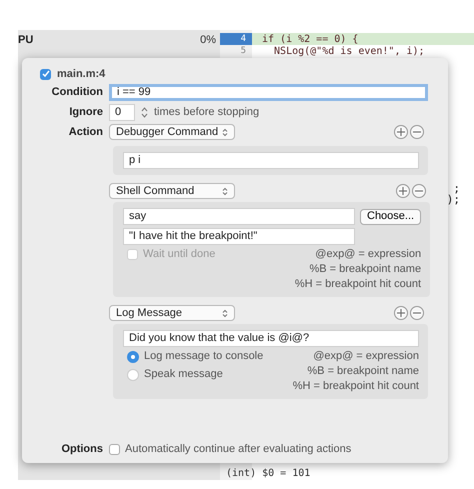 This screenshot has height=489, width=474. What do you see at coordinates (81, 74) in the screenshot?
I see `breakpoint-name: main.m:4` at bounding box center [81, 74].